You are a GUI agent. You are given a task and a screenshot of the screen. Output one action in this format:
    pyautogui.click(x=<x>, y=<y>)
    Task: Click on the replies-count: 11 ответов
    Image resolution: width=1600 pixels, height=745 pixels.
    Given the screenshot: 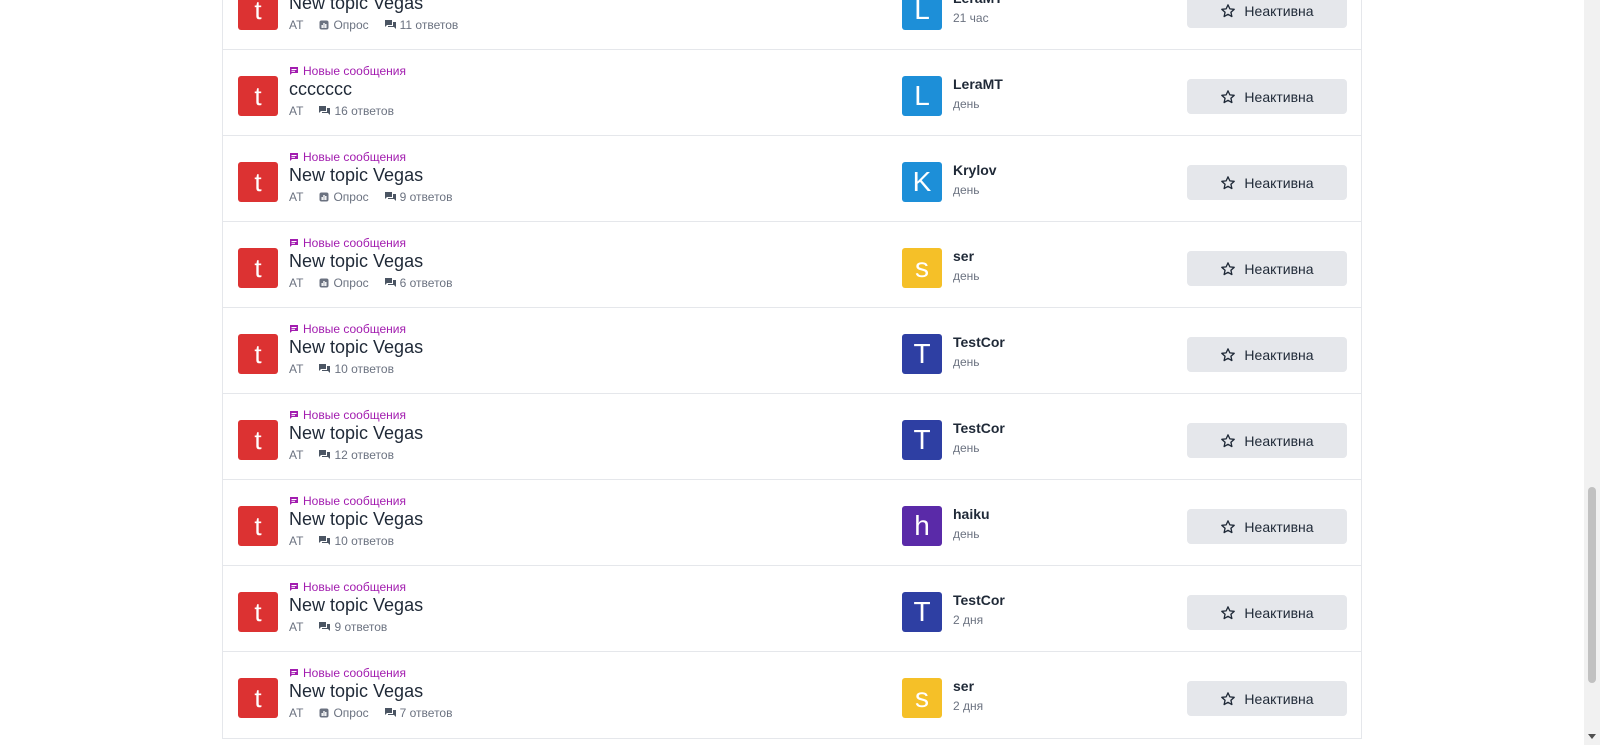 What is the action you would take?
    pyautogui.click(x=421, y=25)
    